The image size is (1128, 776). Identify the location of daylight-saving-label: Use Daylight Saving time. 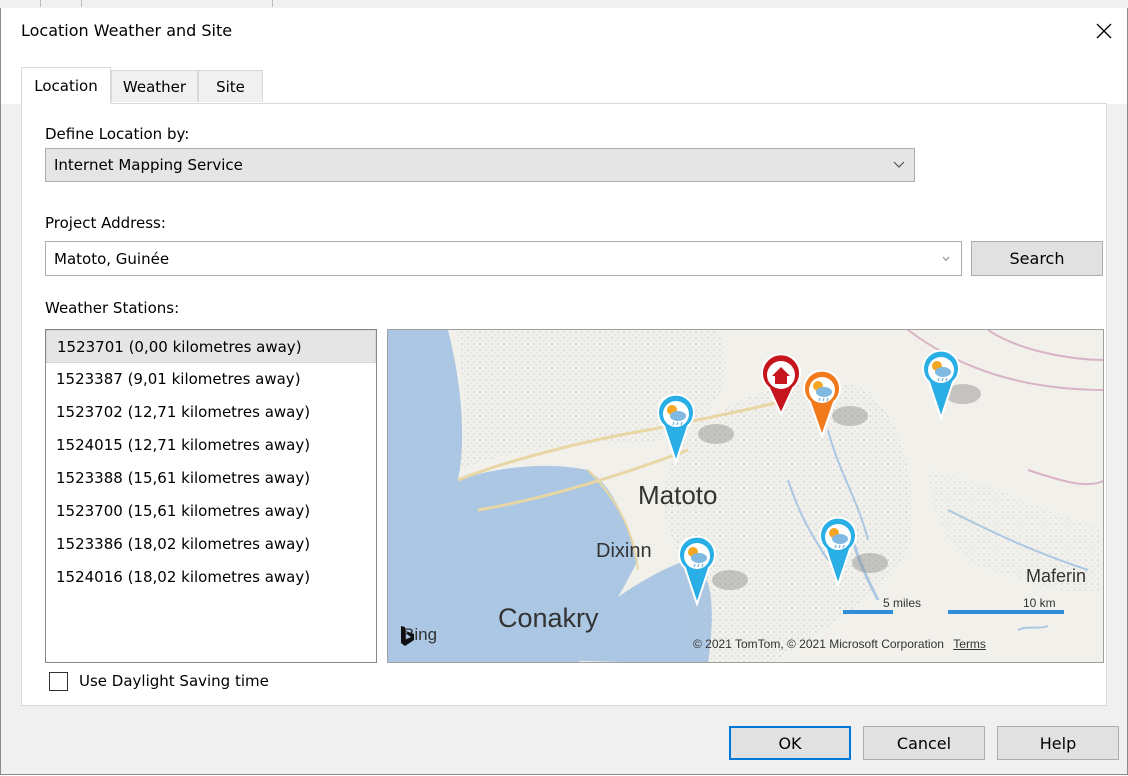
(174, 681).